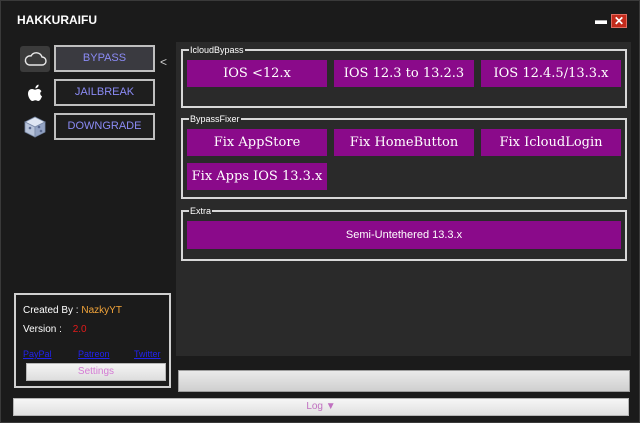 The width and height of the screenshot is (640, 423). I want to click on version-line: Version : 2.0, so click(55, 329).